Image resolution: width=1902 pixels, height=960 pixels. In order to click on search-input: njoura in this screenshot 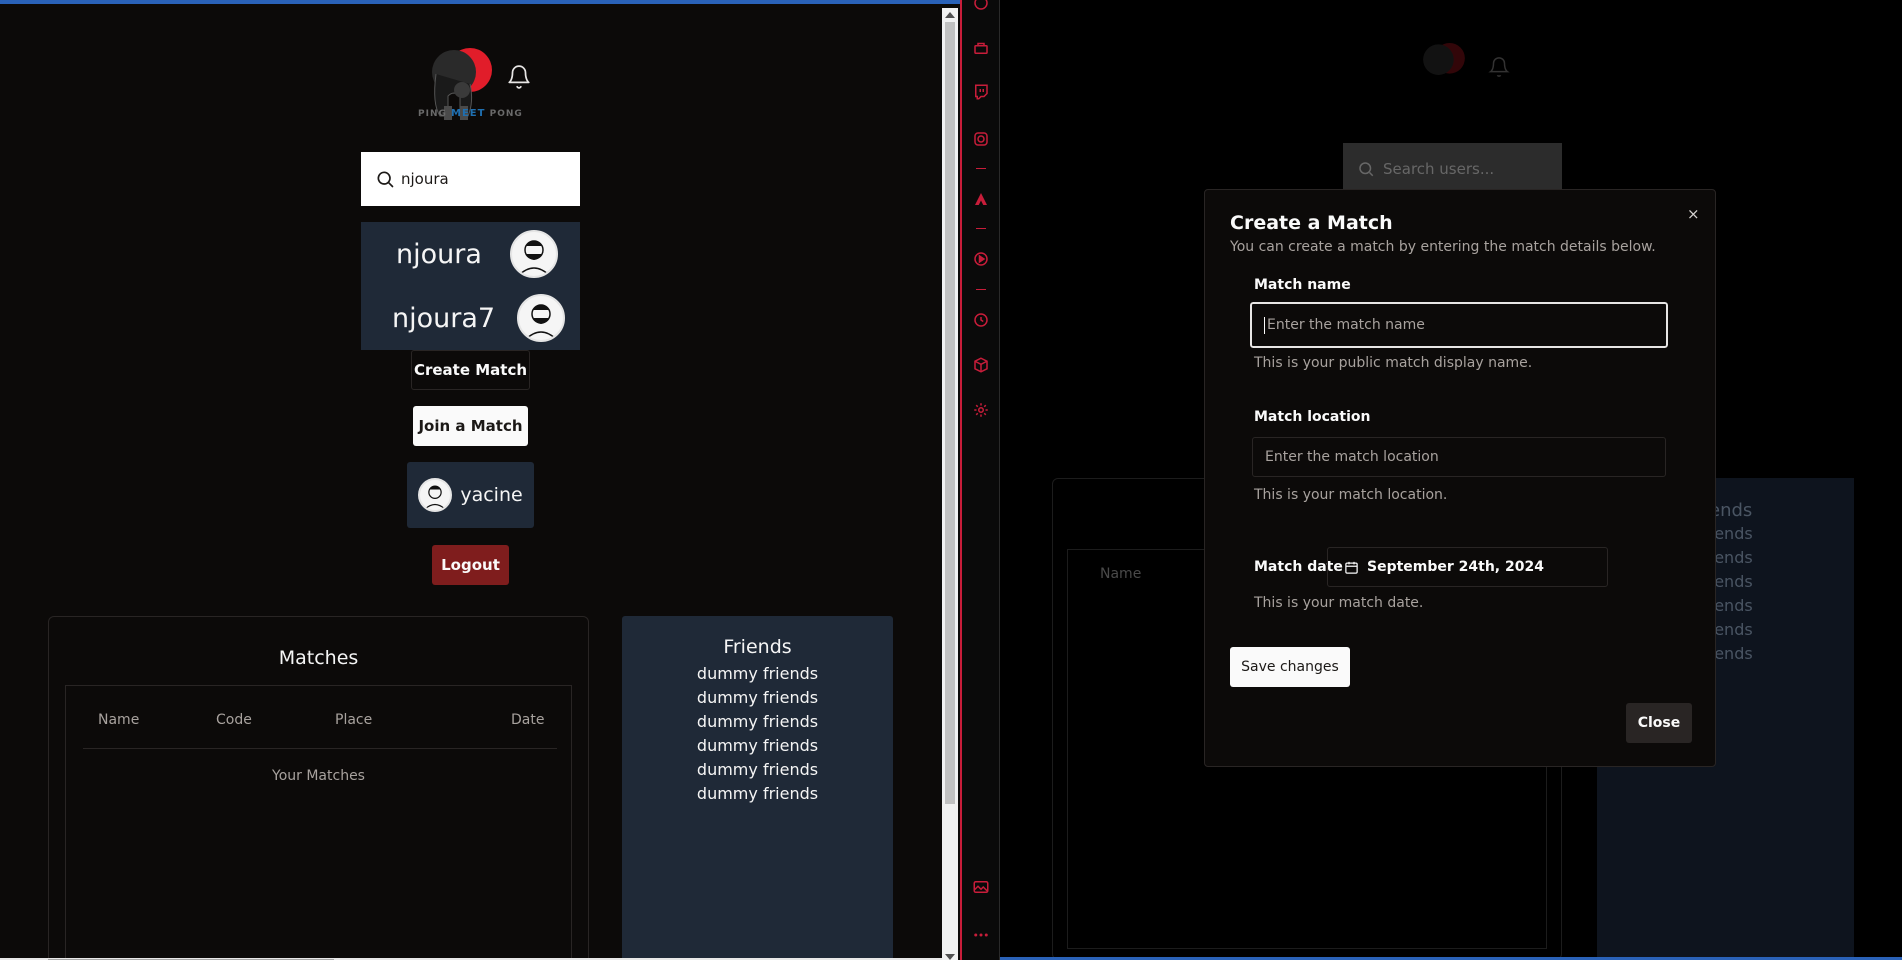, I will do `click(470, 179)`.